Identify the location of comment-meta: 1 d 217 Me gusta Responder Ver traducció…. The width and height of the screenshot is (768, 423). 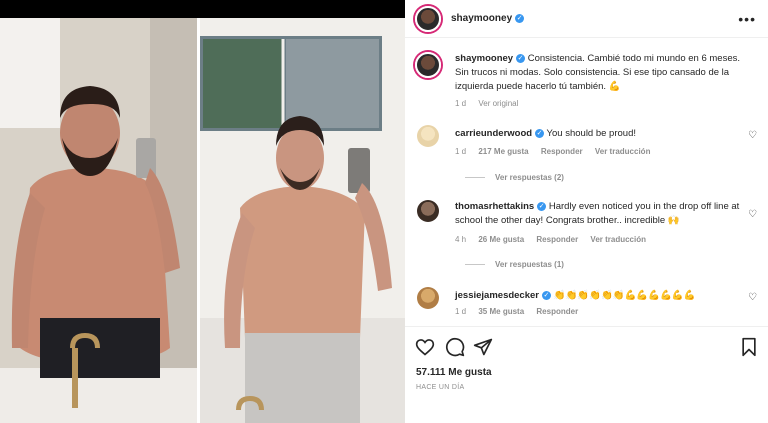
(557, 151).